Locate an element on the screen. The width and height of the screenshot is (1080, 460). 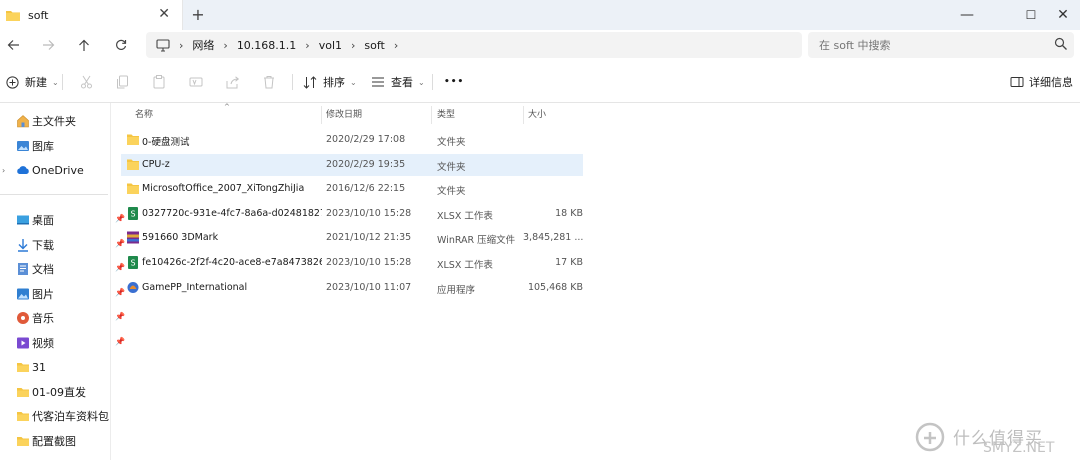
gallery-icon is located at coordinates (23, 146).